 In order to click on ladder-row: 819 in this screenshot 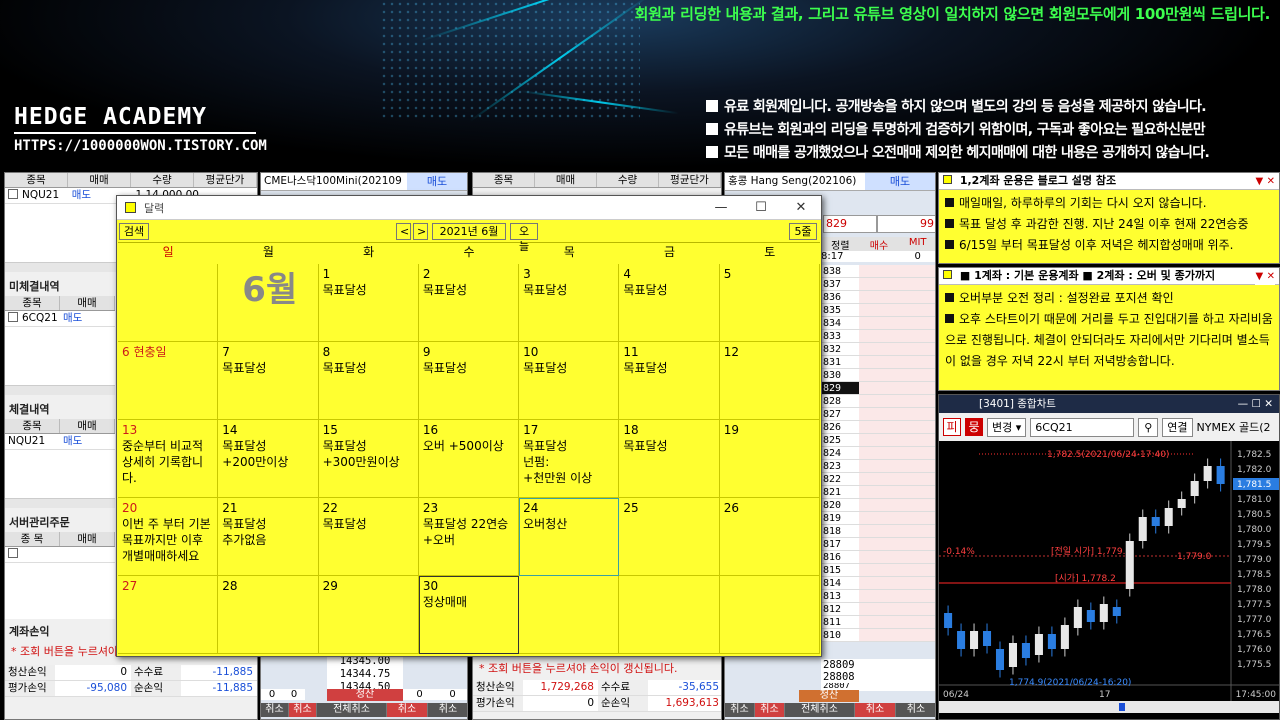, I will do `click(878, 518)`.